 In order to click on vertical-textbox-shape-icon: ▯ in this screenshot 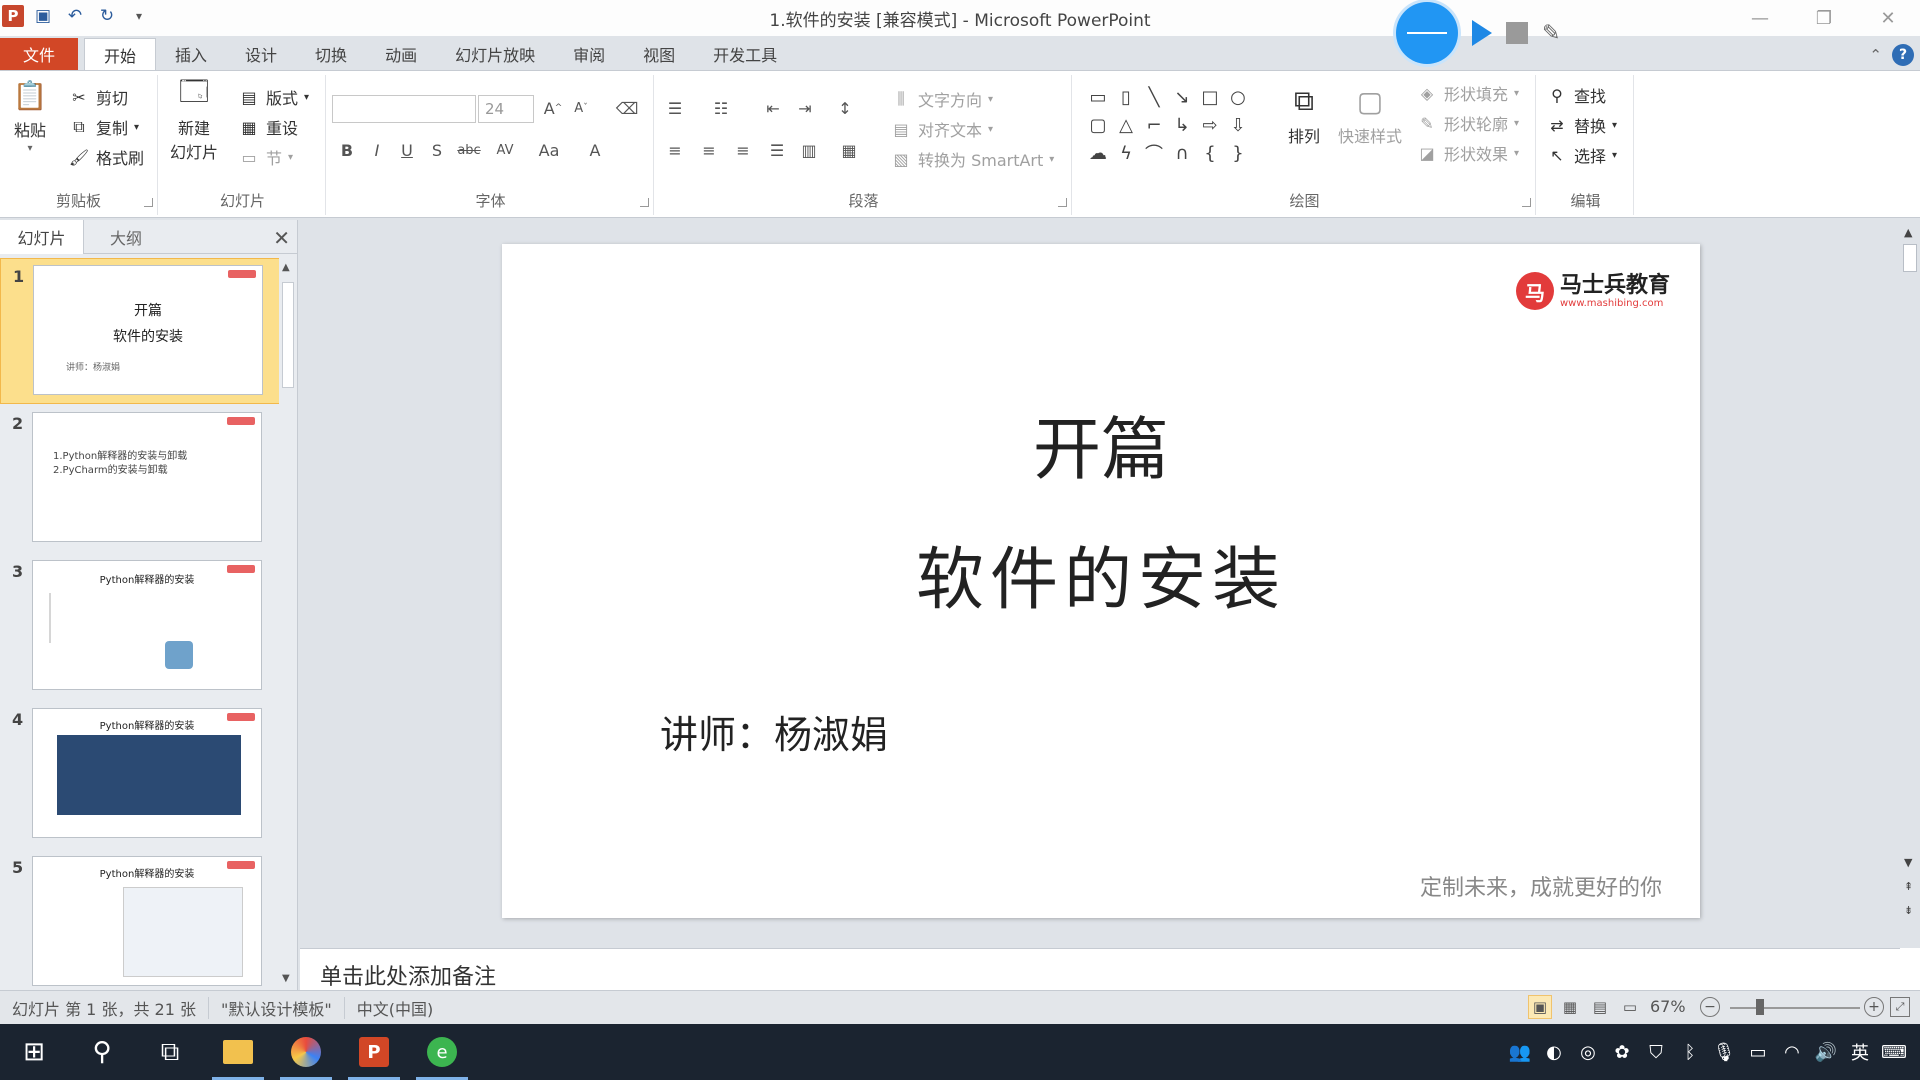, I will do `click(1126, 97)`.